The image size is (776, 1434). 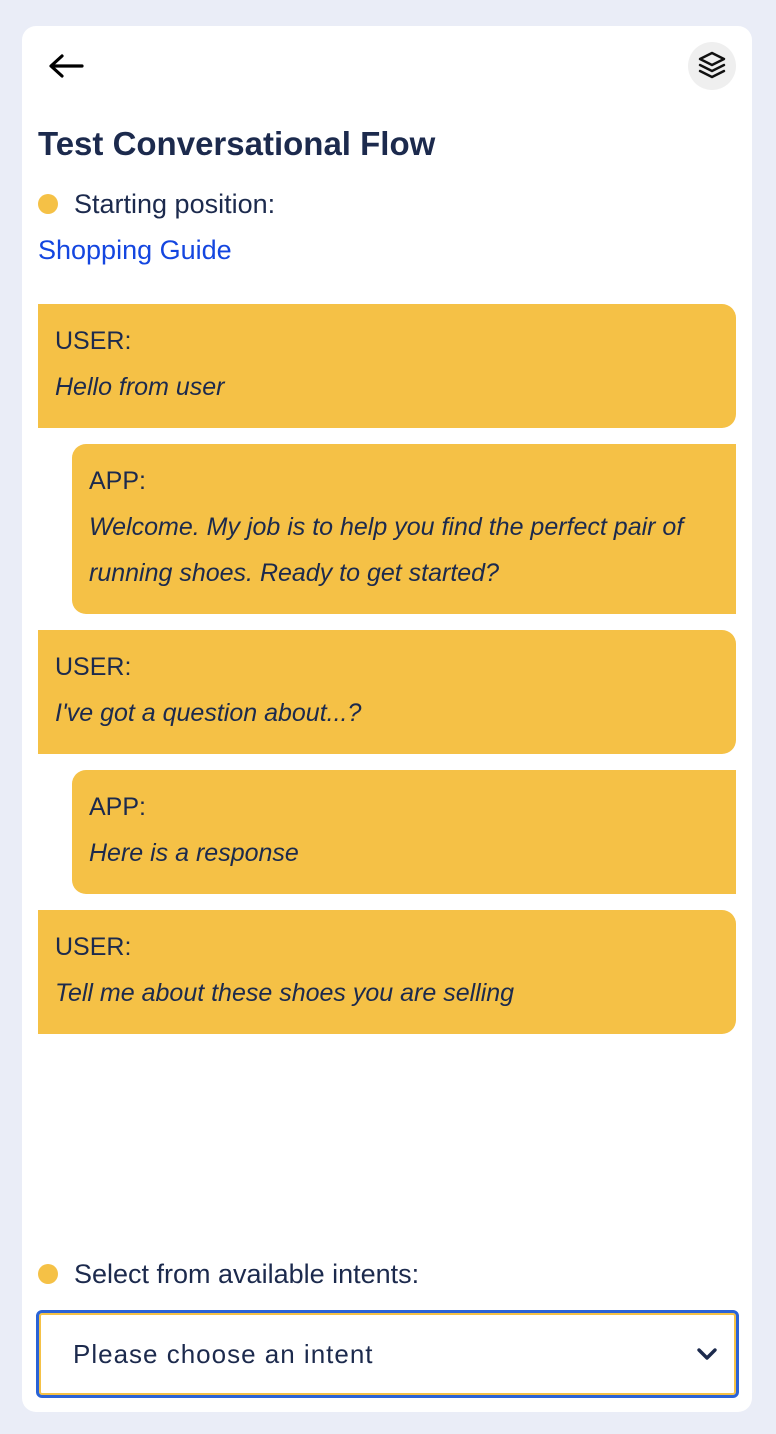 What do you see at coordinates (387, 692) in the screenshot?
I see `user-message: USER: I've got a question about...?` at bounding box center [387, 692].